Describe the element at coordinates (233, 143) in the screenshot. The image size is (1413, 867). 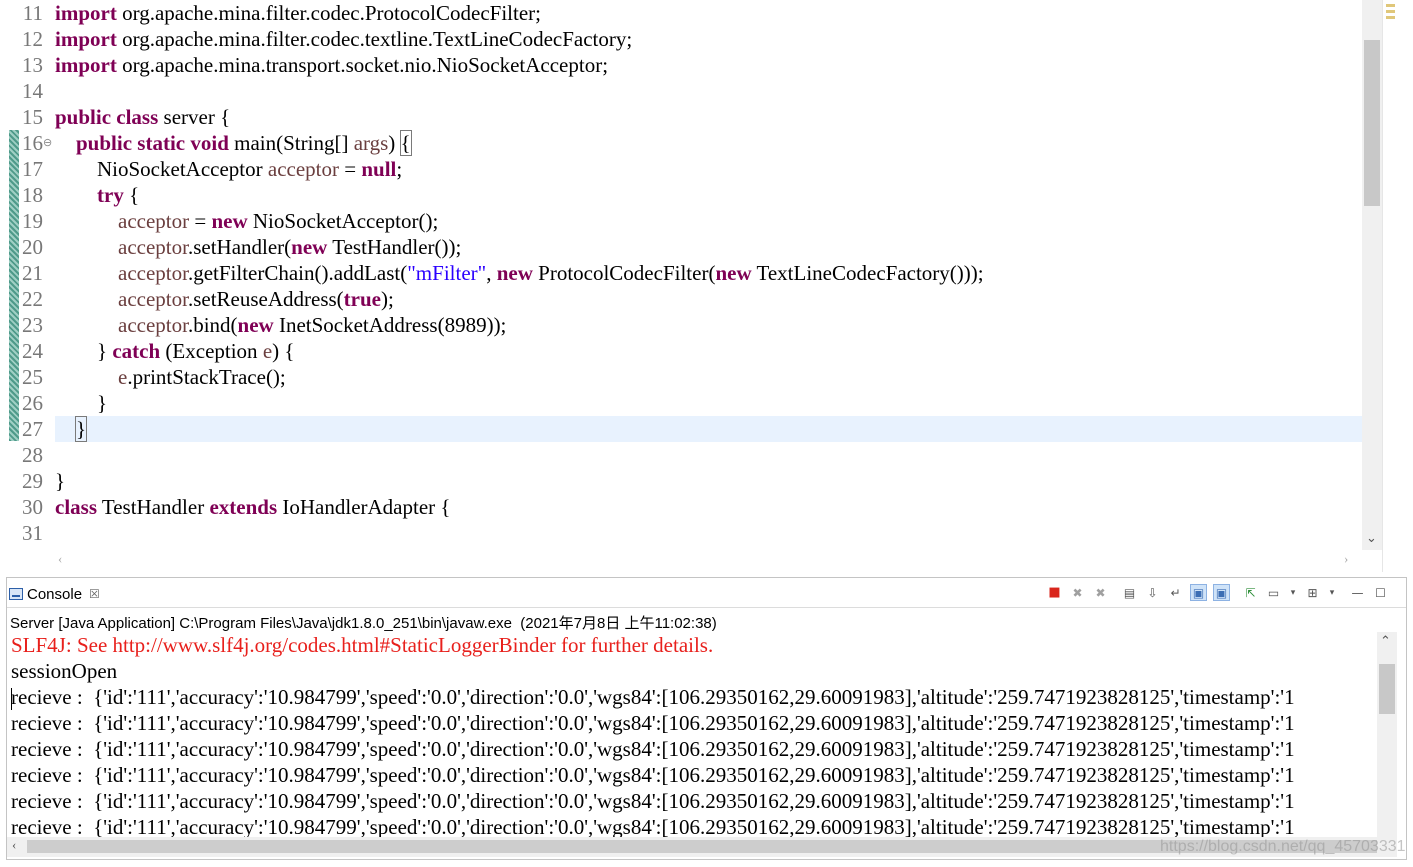
I see `code-line: public static void main(String[] args) {` at that location.